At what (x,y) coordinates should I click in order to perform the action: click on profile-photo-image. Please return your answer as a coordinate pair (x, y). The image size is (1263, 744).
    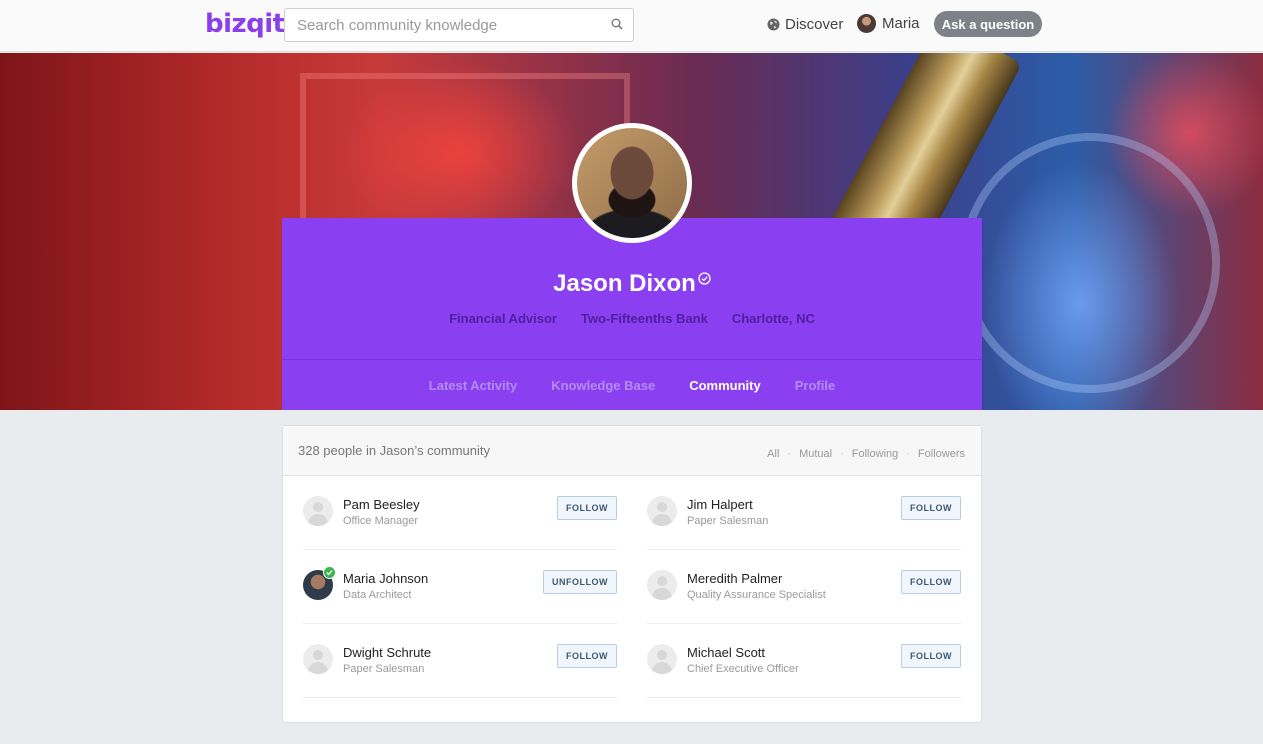
    Looking at the image, I should click on (632, 183).